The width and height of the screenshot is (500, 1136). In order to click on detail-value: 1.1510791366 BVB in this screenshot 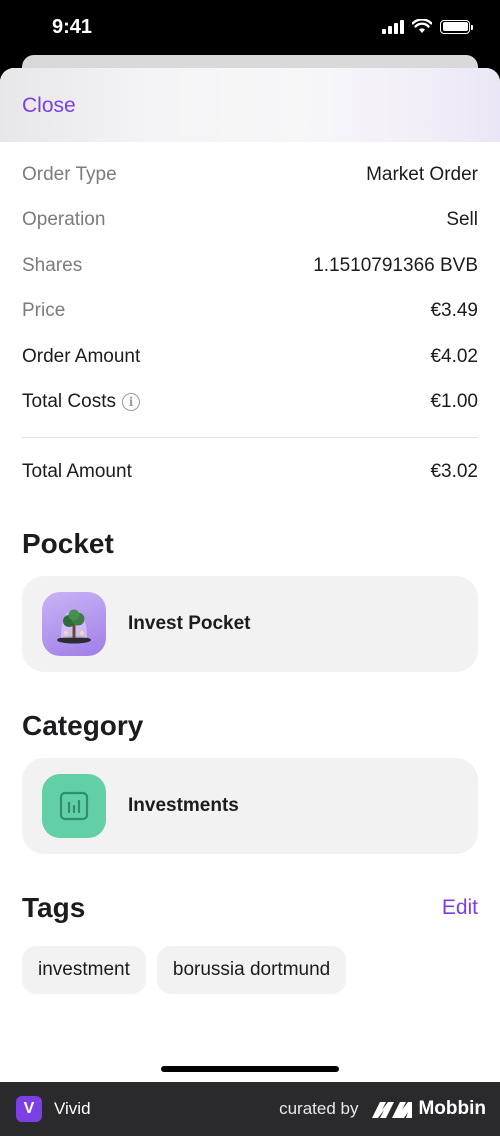, I will do `click(395, 265)`.